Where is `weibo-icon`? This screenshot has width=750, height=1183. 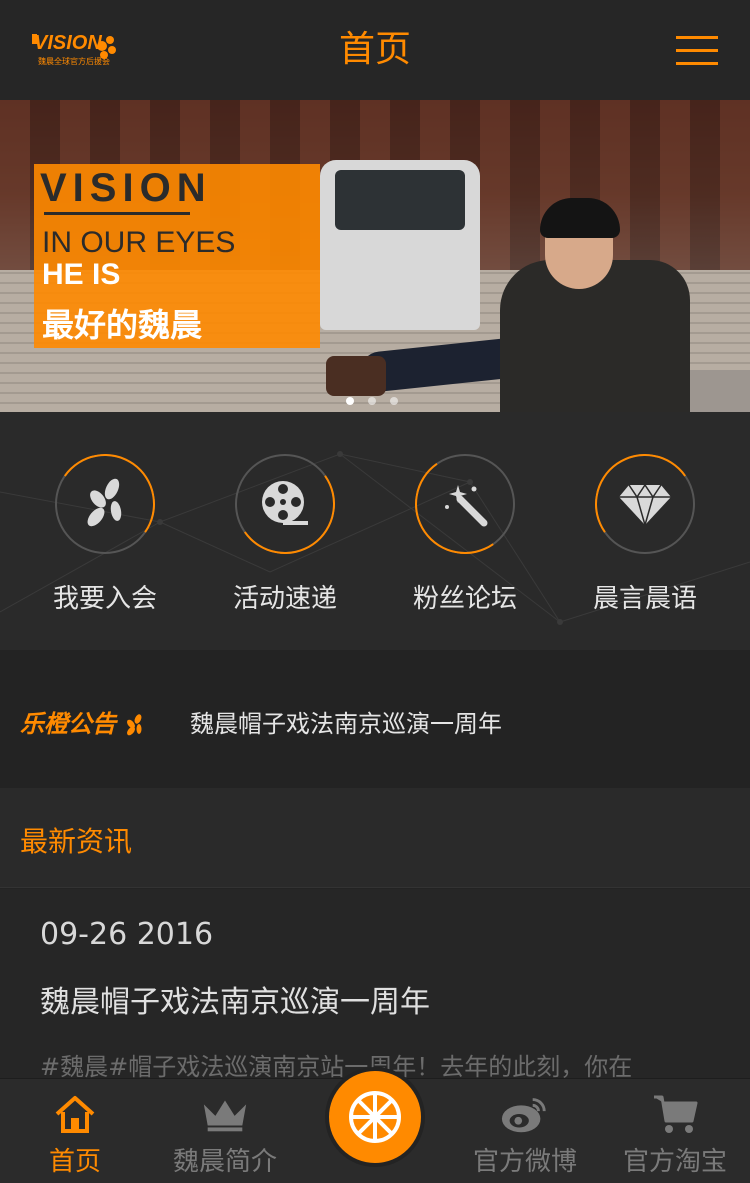 weibo-icon is located at coordinates (525, 1114).